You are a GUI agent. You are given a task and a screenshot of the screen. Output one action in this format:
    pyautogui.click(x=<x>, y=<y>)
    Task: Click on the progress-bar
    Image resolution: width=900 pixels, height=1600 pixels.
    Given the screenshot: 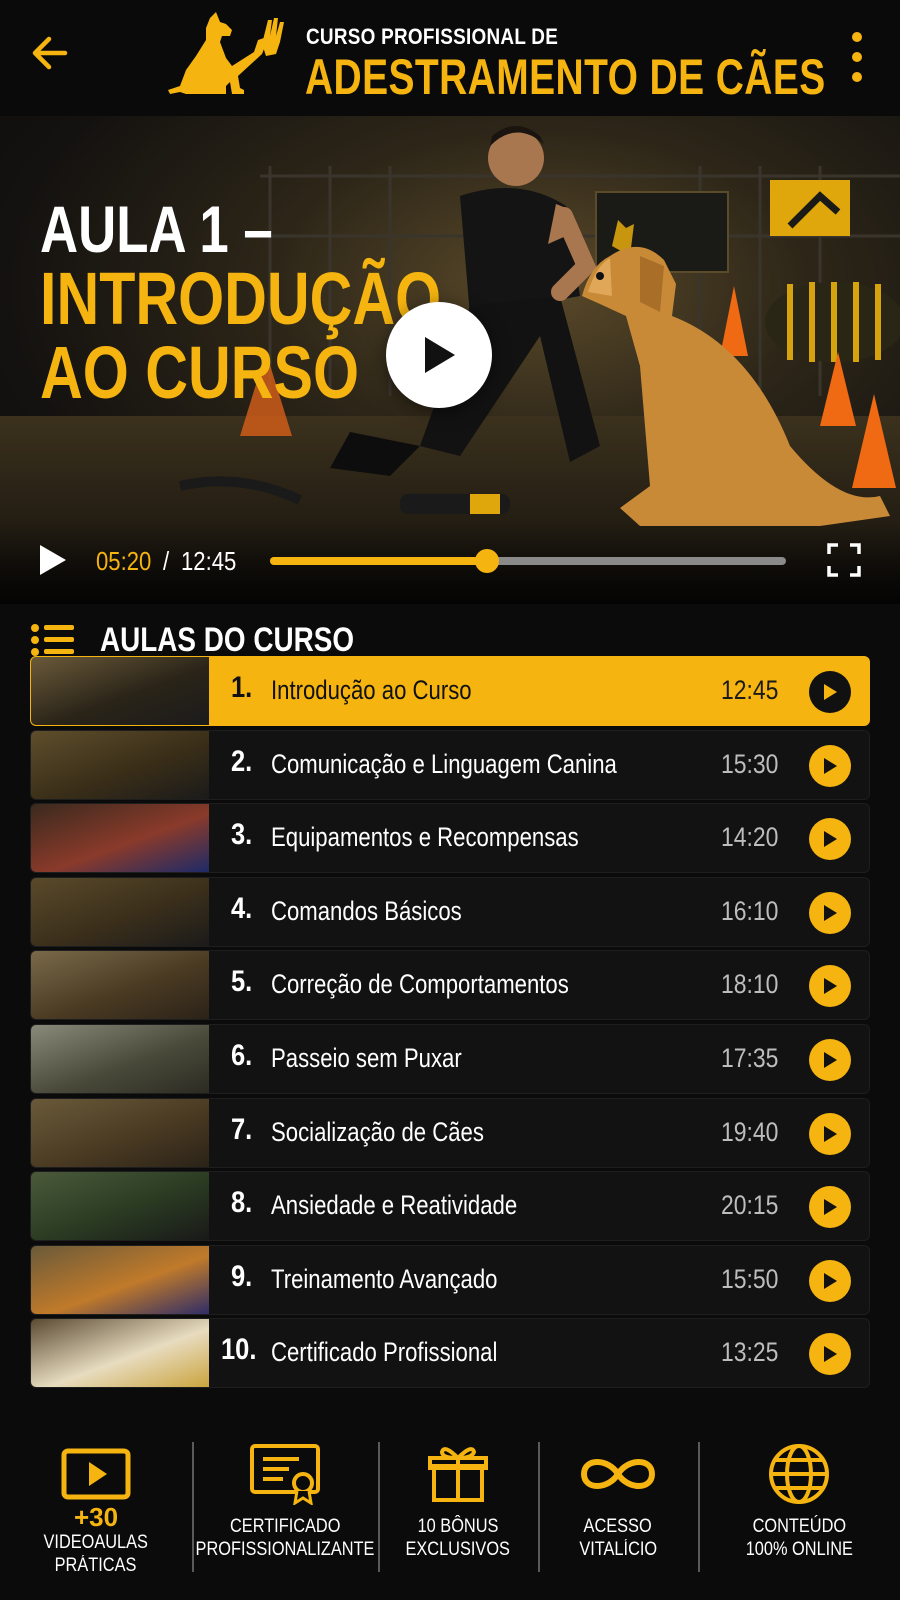 What is the action you would take?
    pyautogui.click(x=528, y=561)
    